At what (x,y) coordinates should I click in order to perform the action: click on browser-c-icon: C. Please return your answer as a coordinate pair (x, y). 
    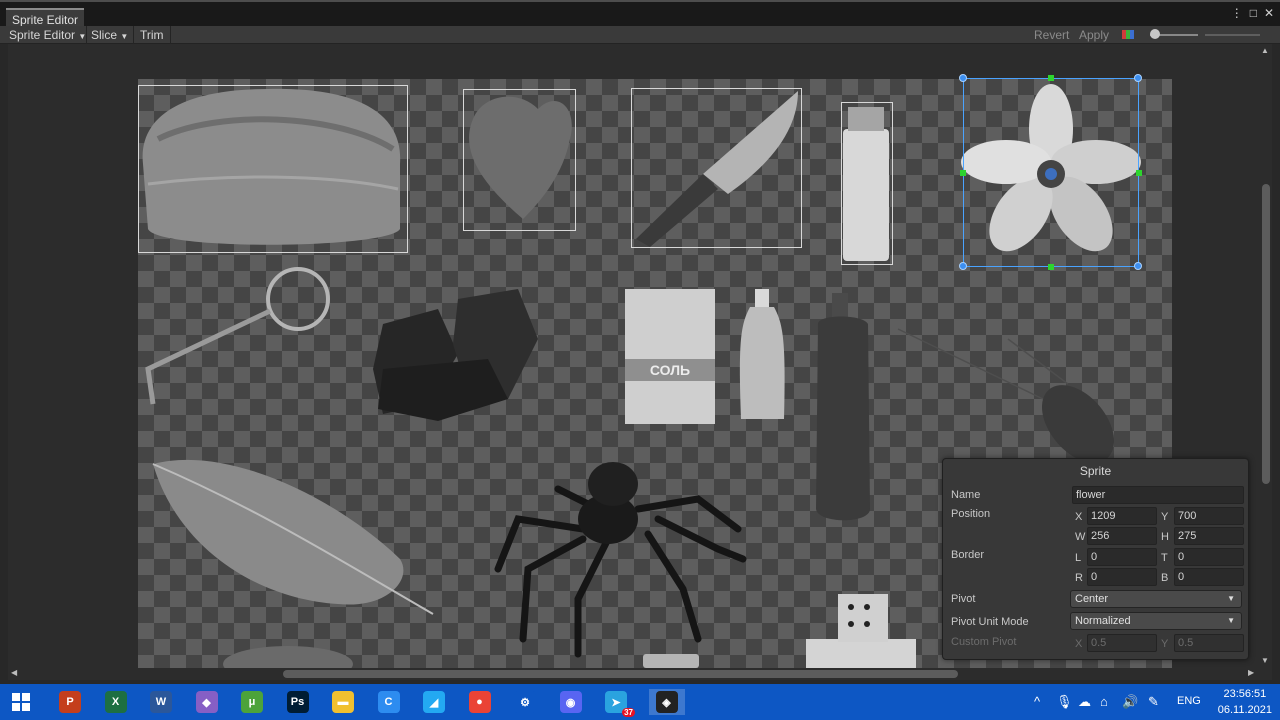
    Looking at the image, I should click on (389, 702).